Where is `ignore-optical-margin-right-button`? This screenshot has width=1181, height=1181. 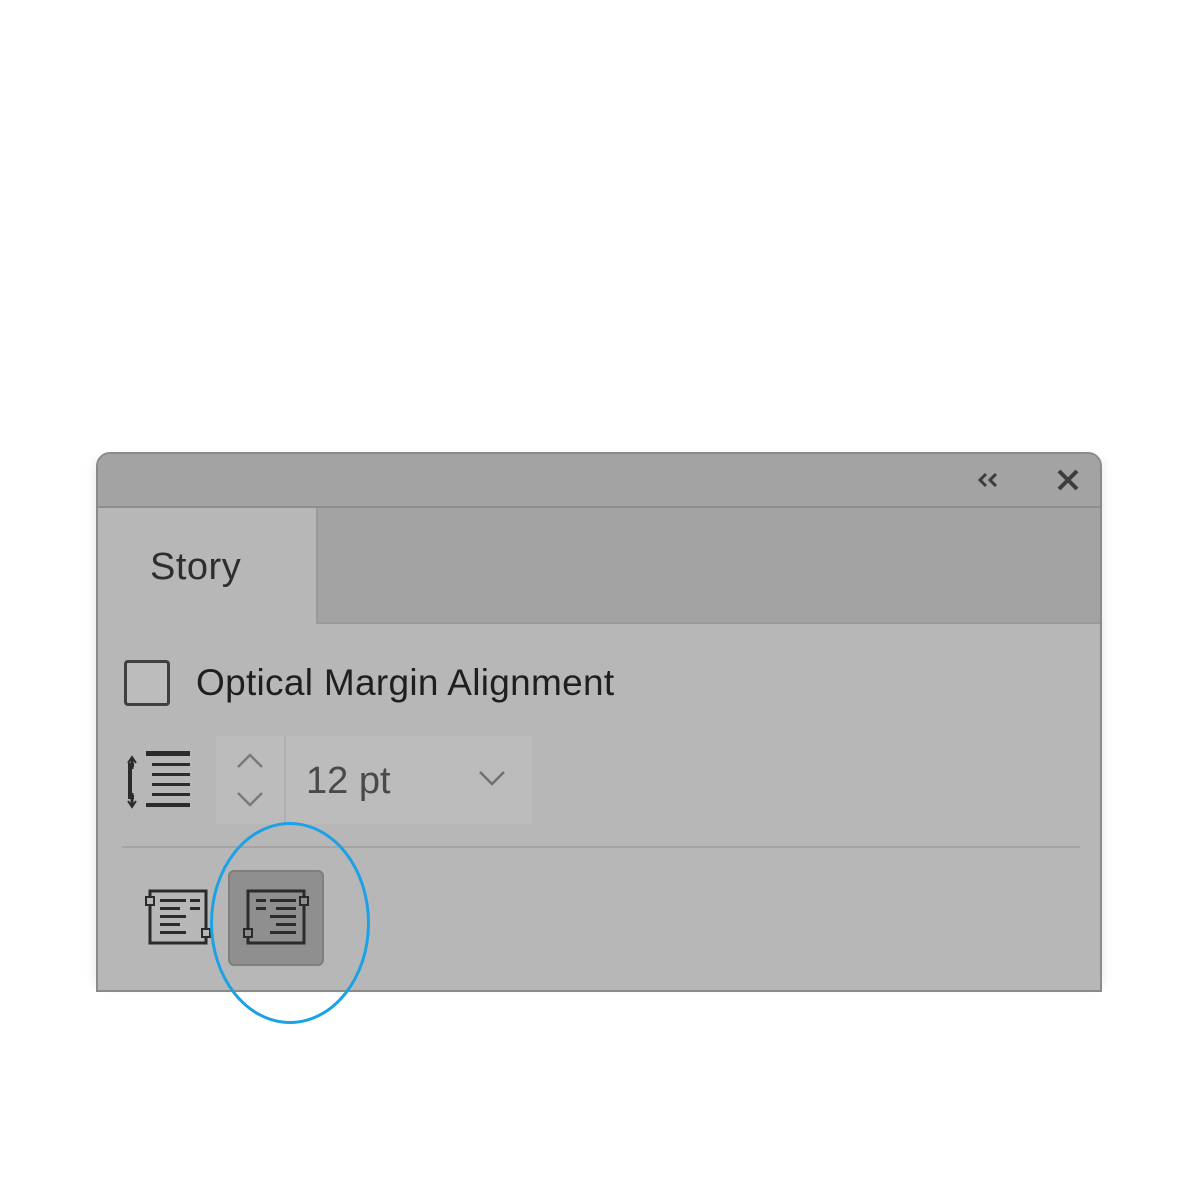 ignore-optical-margin-right-button is located at coordinates (276, 918).